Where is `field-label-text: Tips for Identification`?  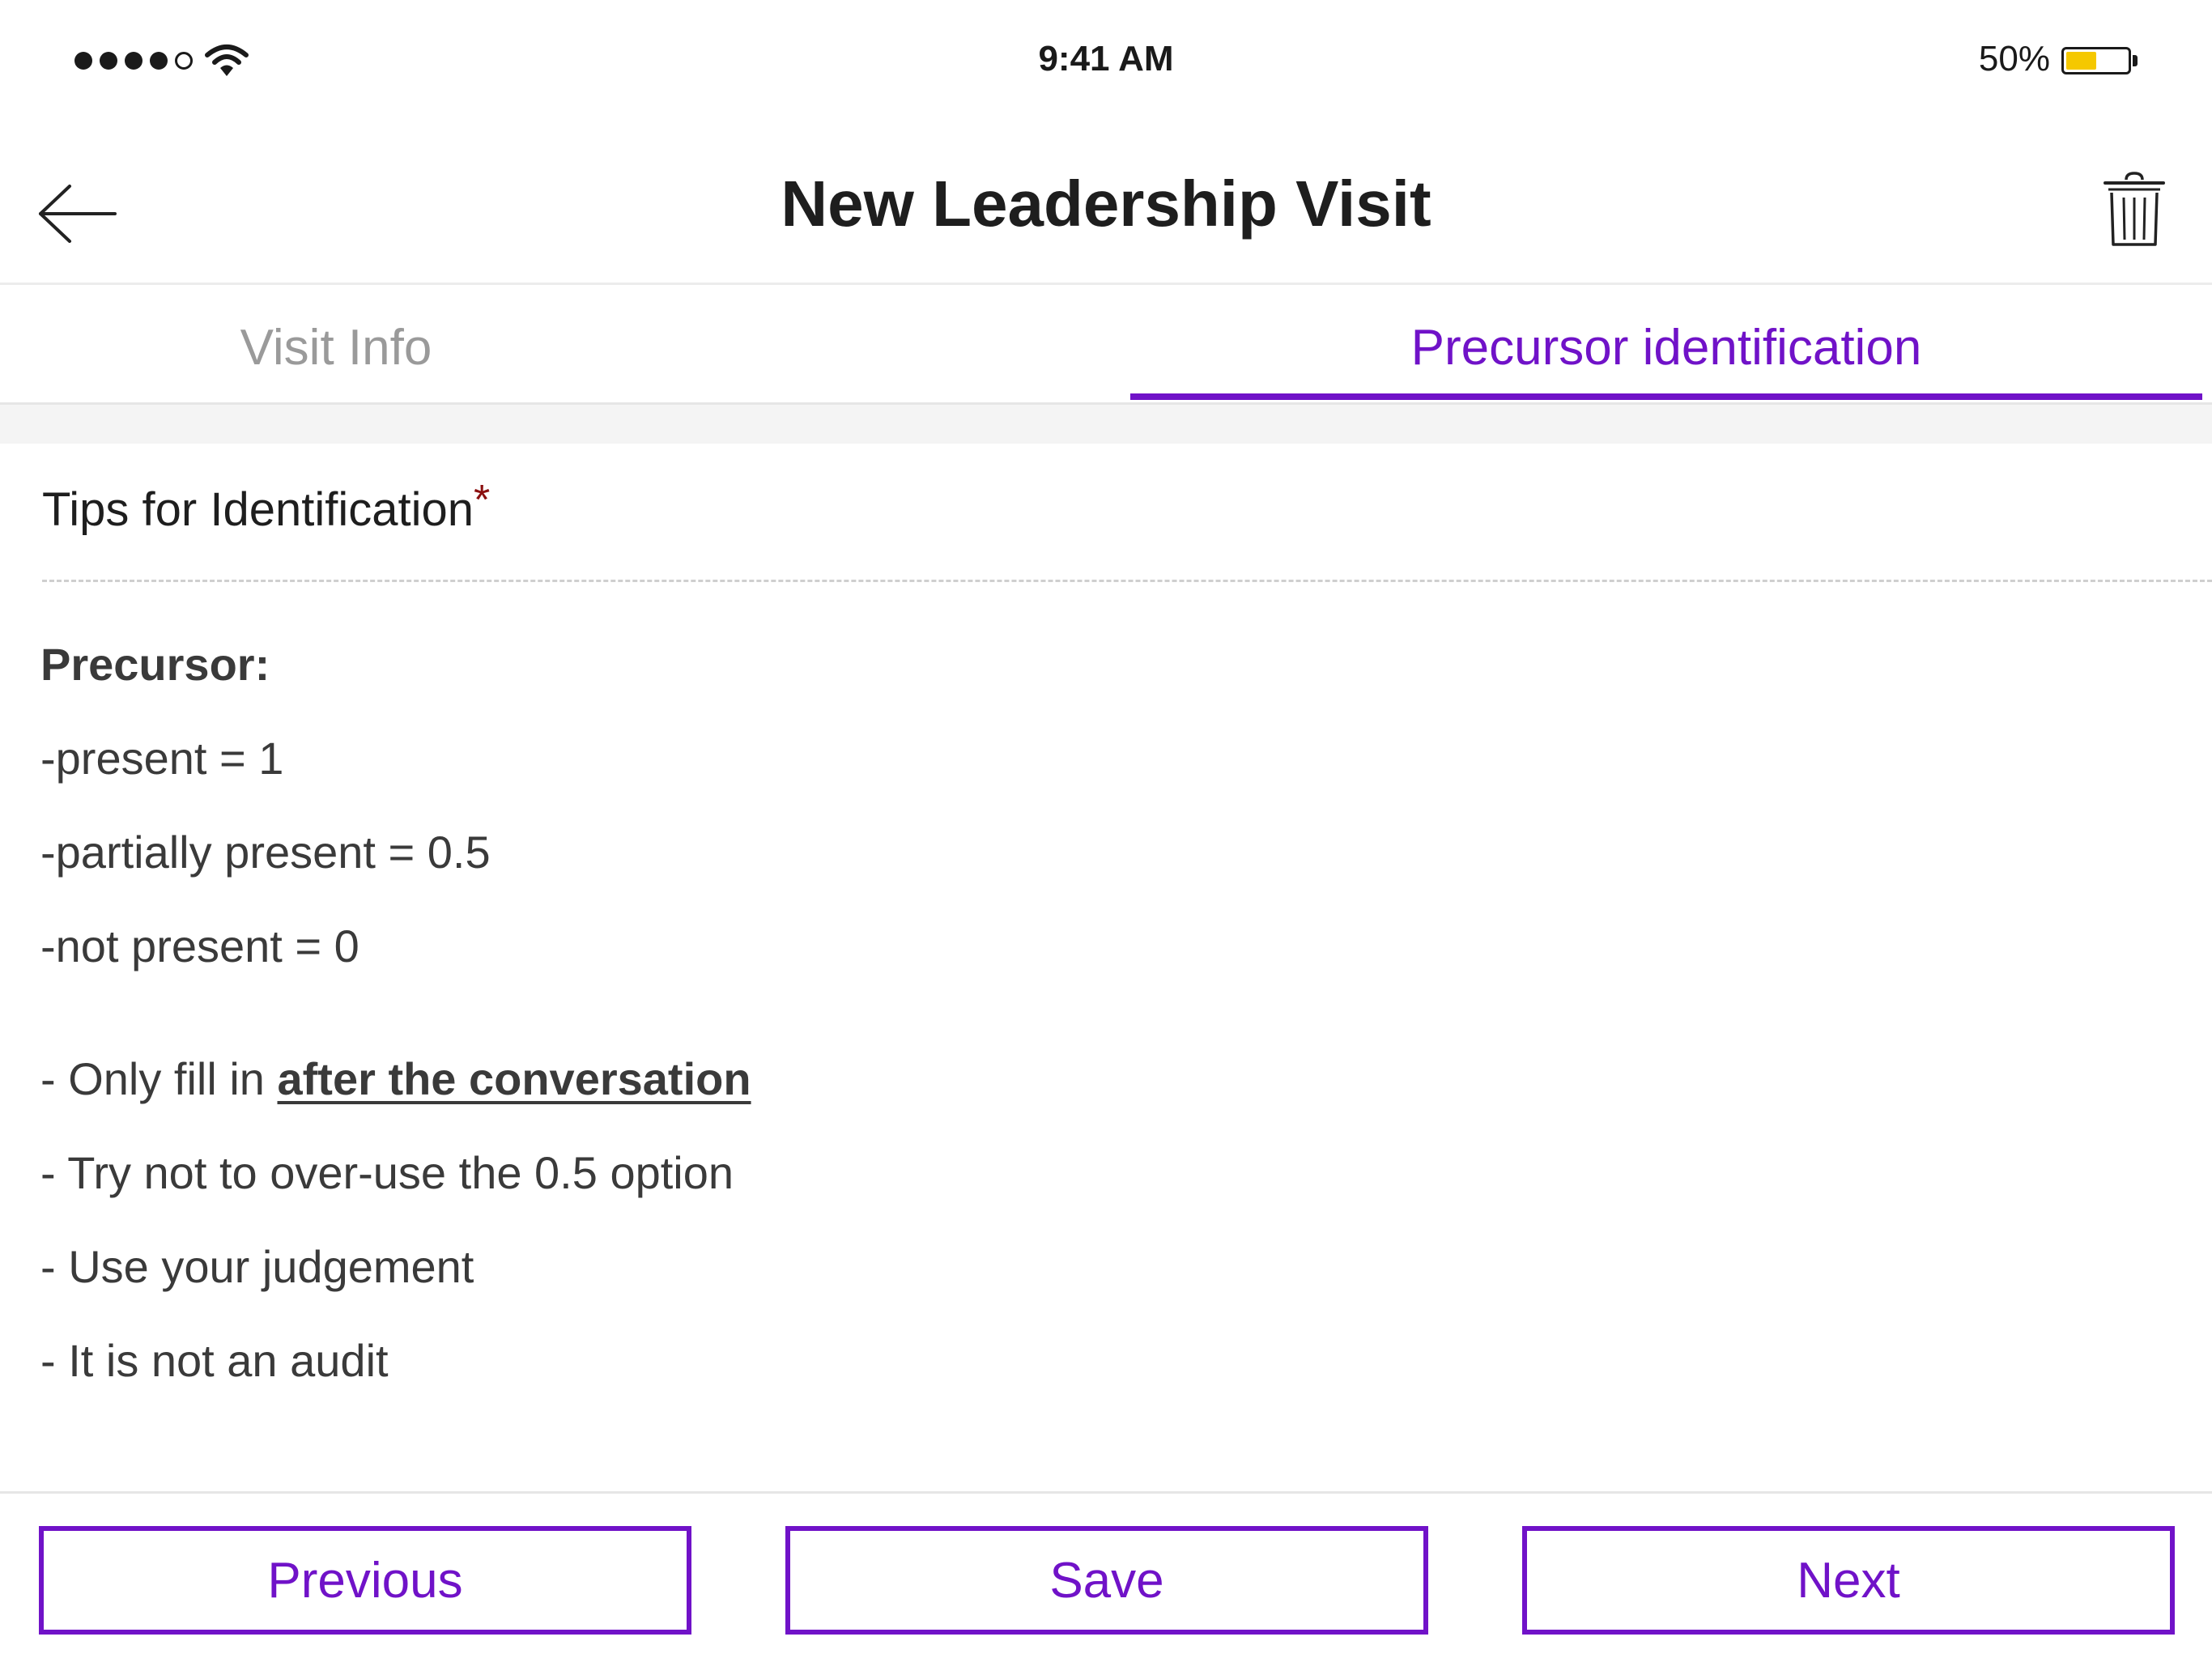 field-label-text: Tips for Identification is located at coordinates (258, 509).